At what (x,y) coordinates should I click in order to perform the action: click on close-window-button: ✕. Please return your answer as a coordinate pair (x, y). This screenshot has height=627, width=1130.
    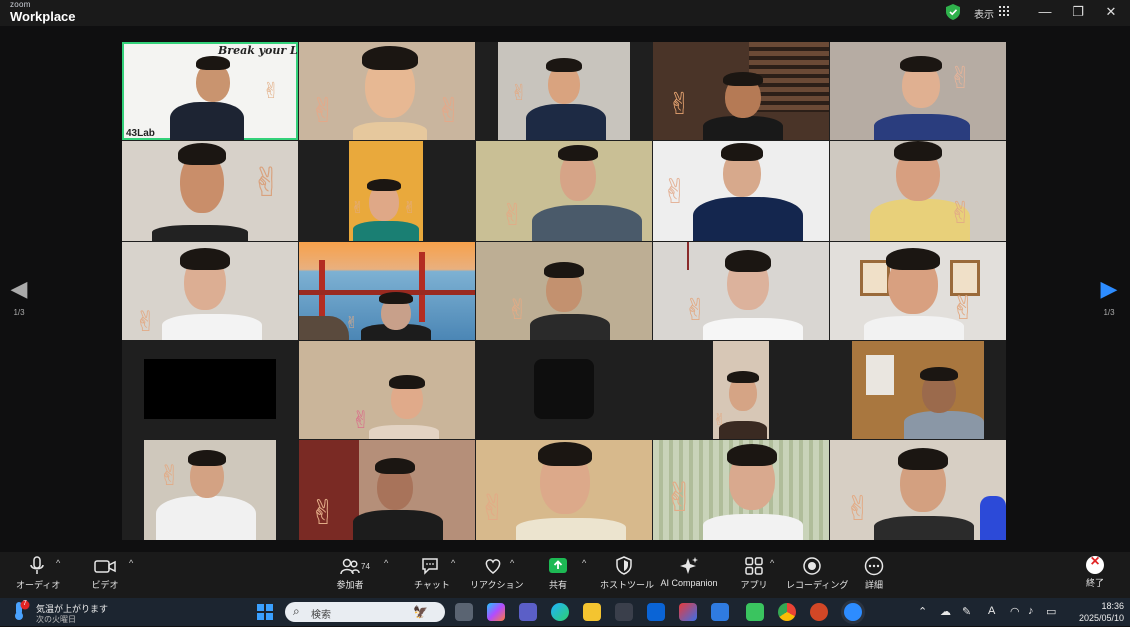
    Looking at the image, I should click on (1111, 12).